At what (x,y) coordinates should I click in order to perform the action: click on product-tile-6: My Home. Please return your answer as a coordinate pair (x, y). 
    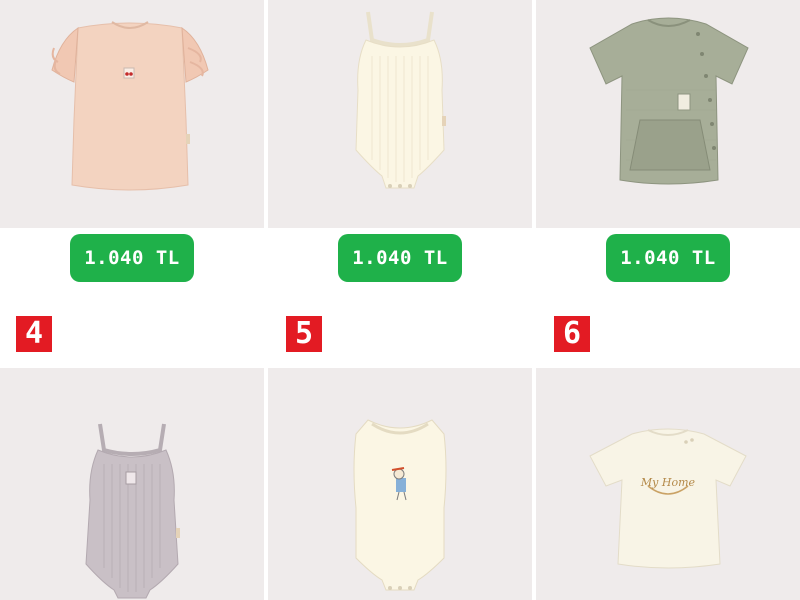
    Looking at the image, I should click on (668, 484).